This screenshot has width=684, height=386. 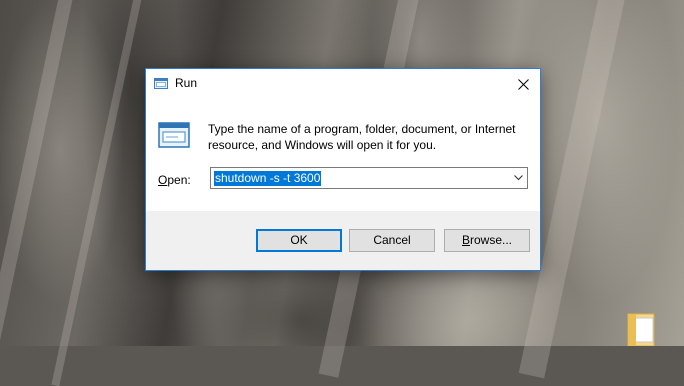 I want to click on dropdown-button, so click(x=518, y=178).